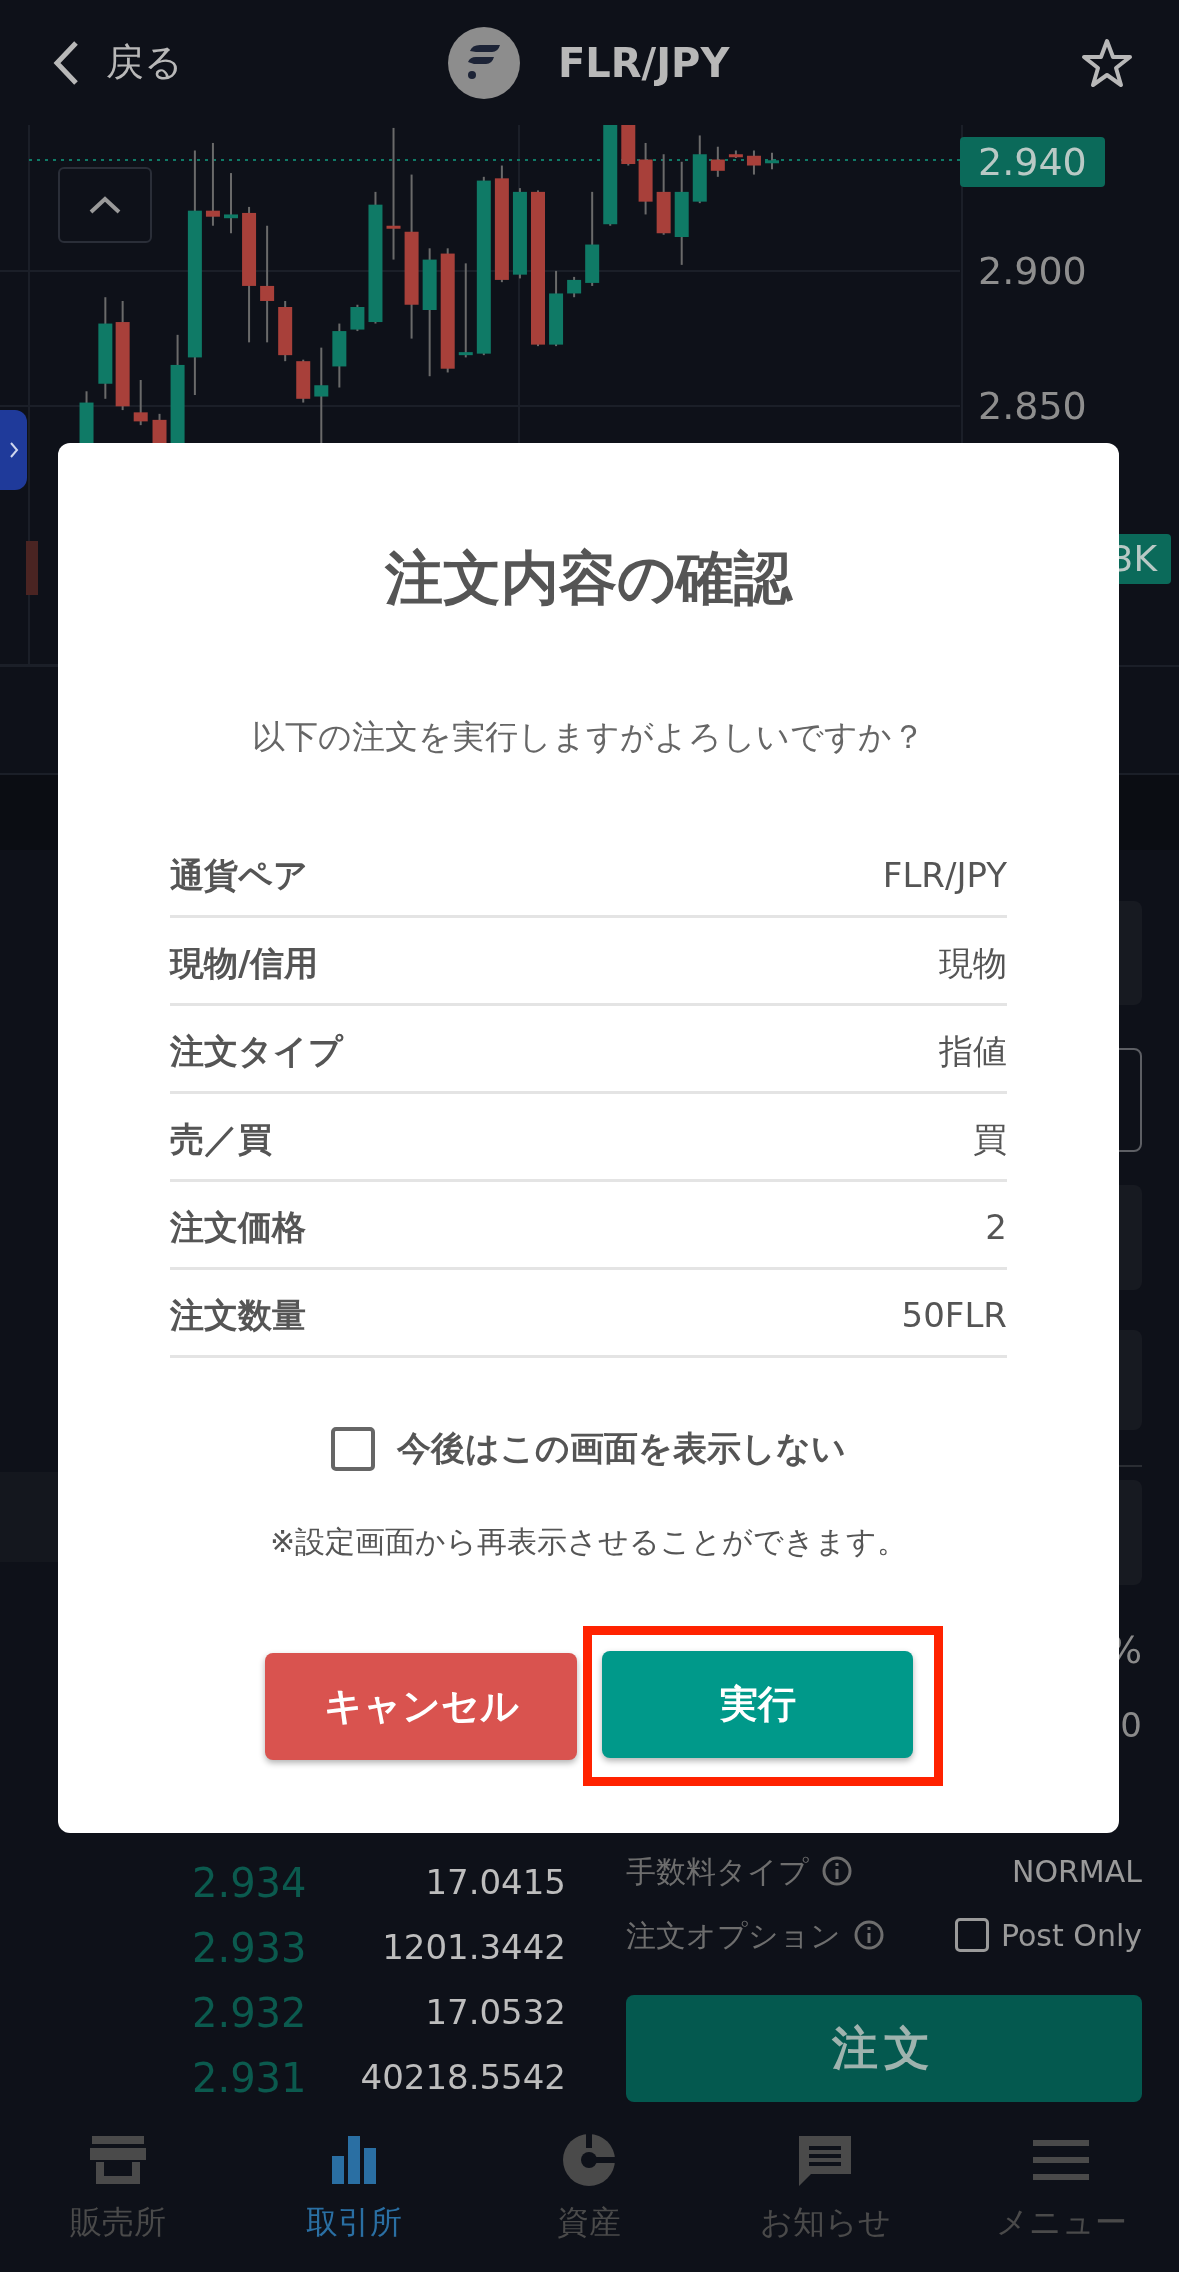  I want to click on dialog-message: 以下の注文を実行しますがよろしいですか？, so click(588, 737).